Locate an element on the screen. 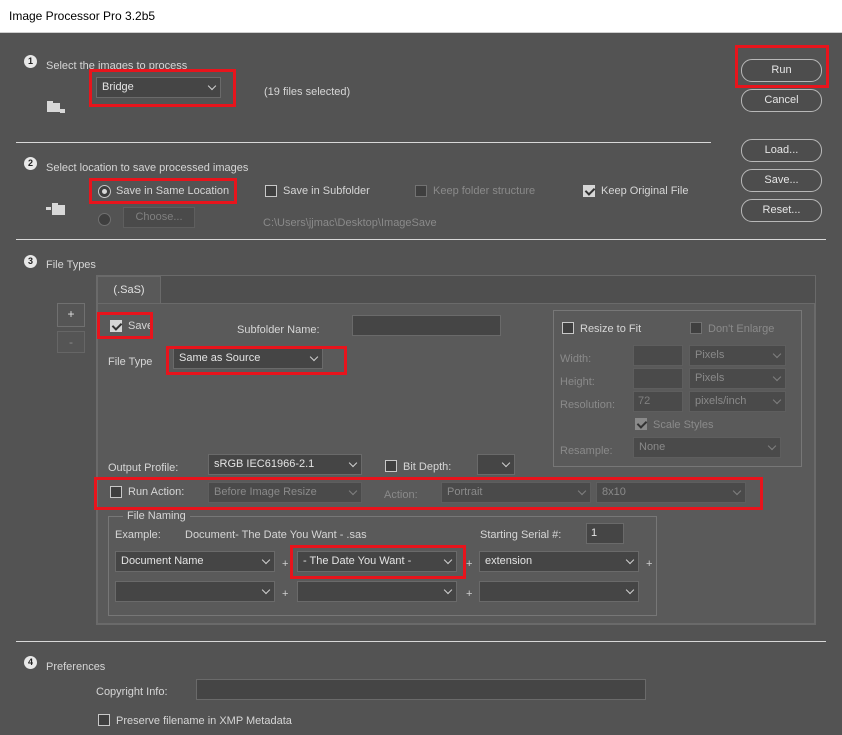  resize-to-fit-checkbox is located at coordinates (568, 328).